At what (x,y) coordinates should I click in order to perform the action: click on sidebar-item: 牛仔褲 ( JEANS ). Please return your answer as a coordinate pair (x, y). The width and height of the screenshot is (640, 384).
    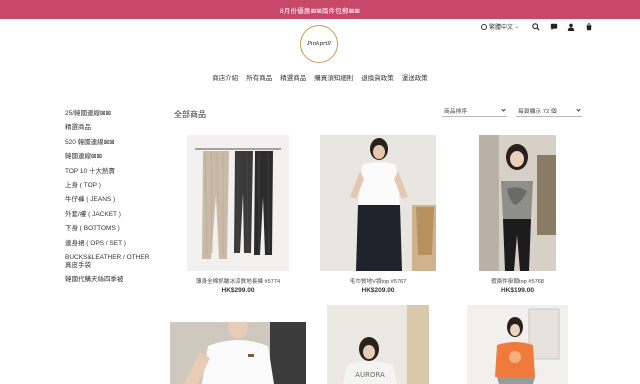
    Looking at the image, I should click on (110, 200).